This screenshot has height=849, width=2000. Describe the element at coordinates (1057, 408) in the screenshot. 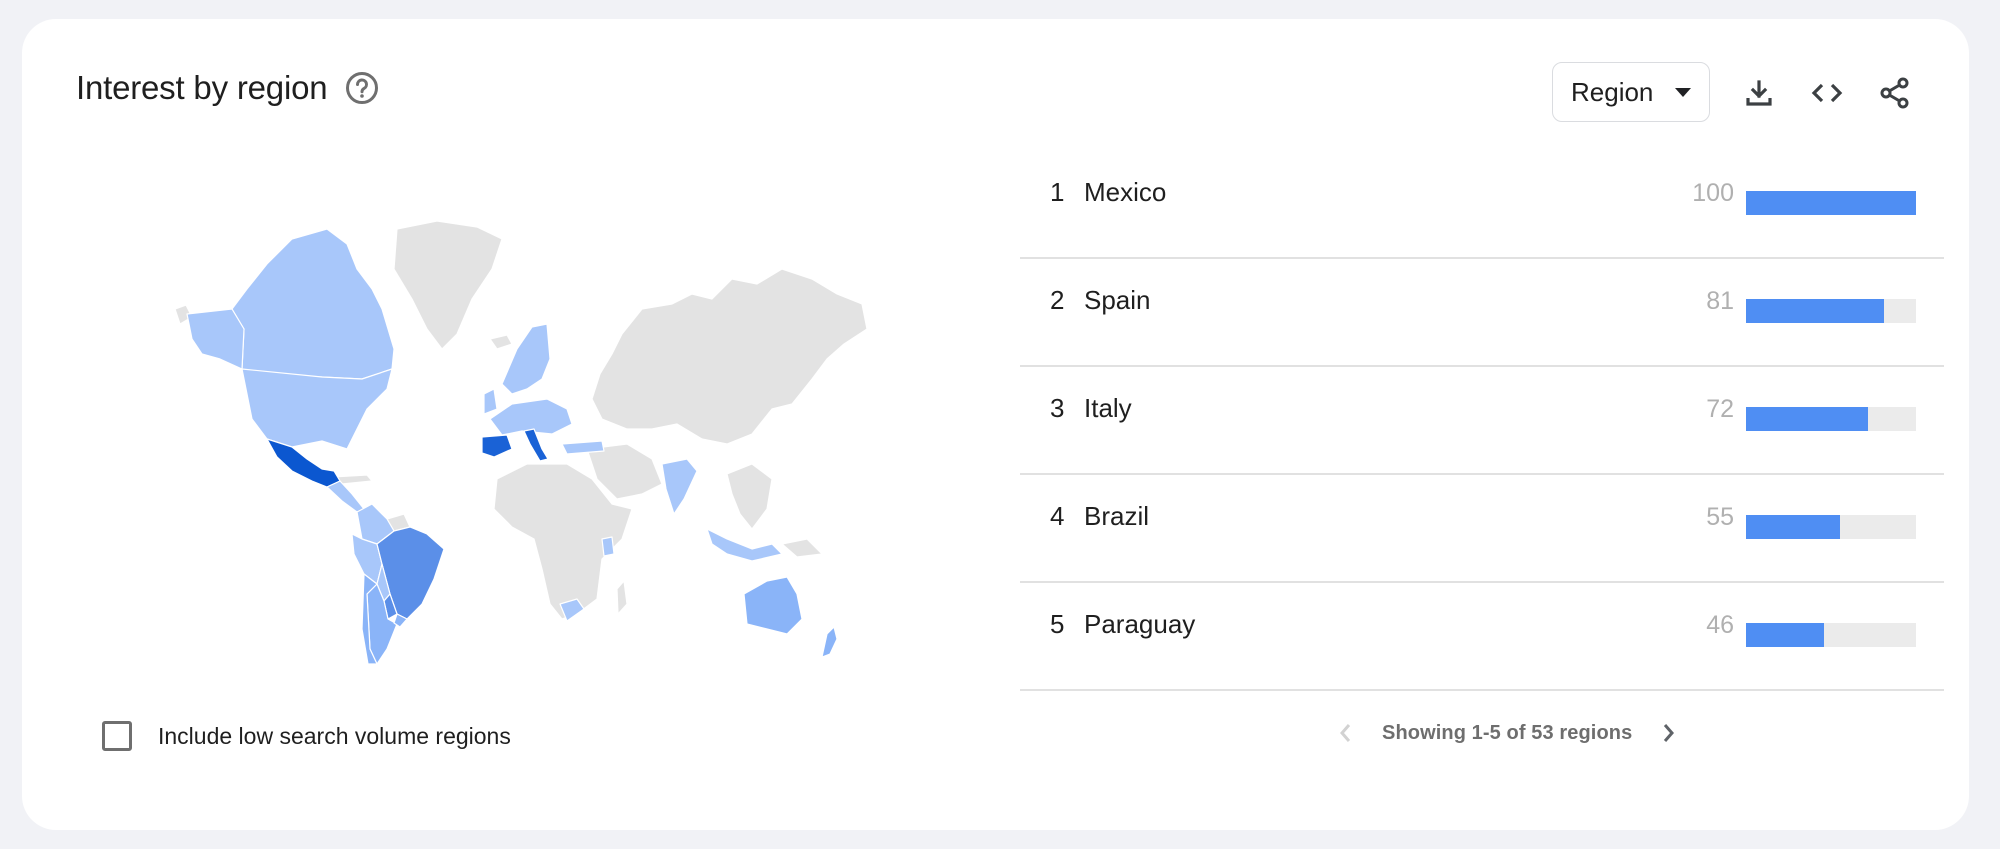

I see `row-rank: 3` at that location.